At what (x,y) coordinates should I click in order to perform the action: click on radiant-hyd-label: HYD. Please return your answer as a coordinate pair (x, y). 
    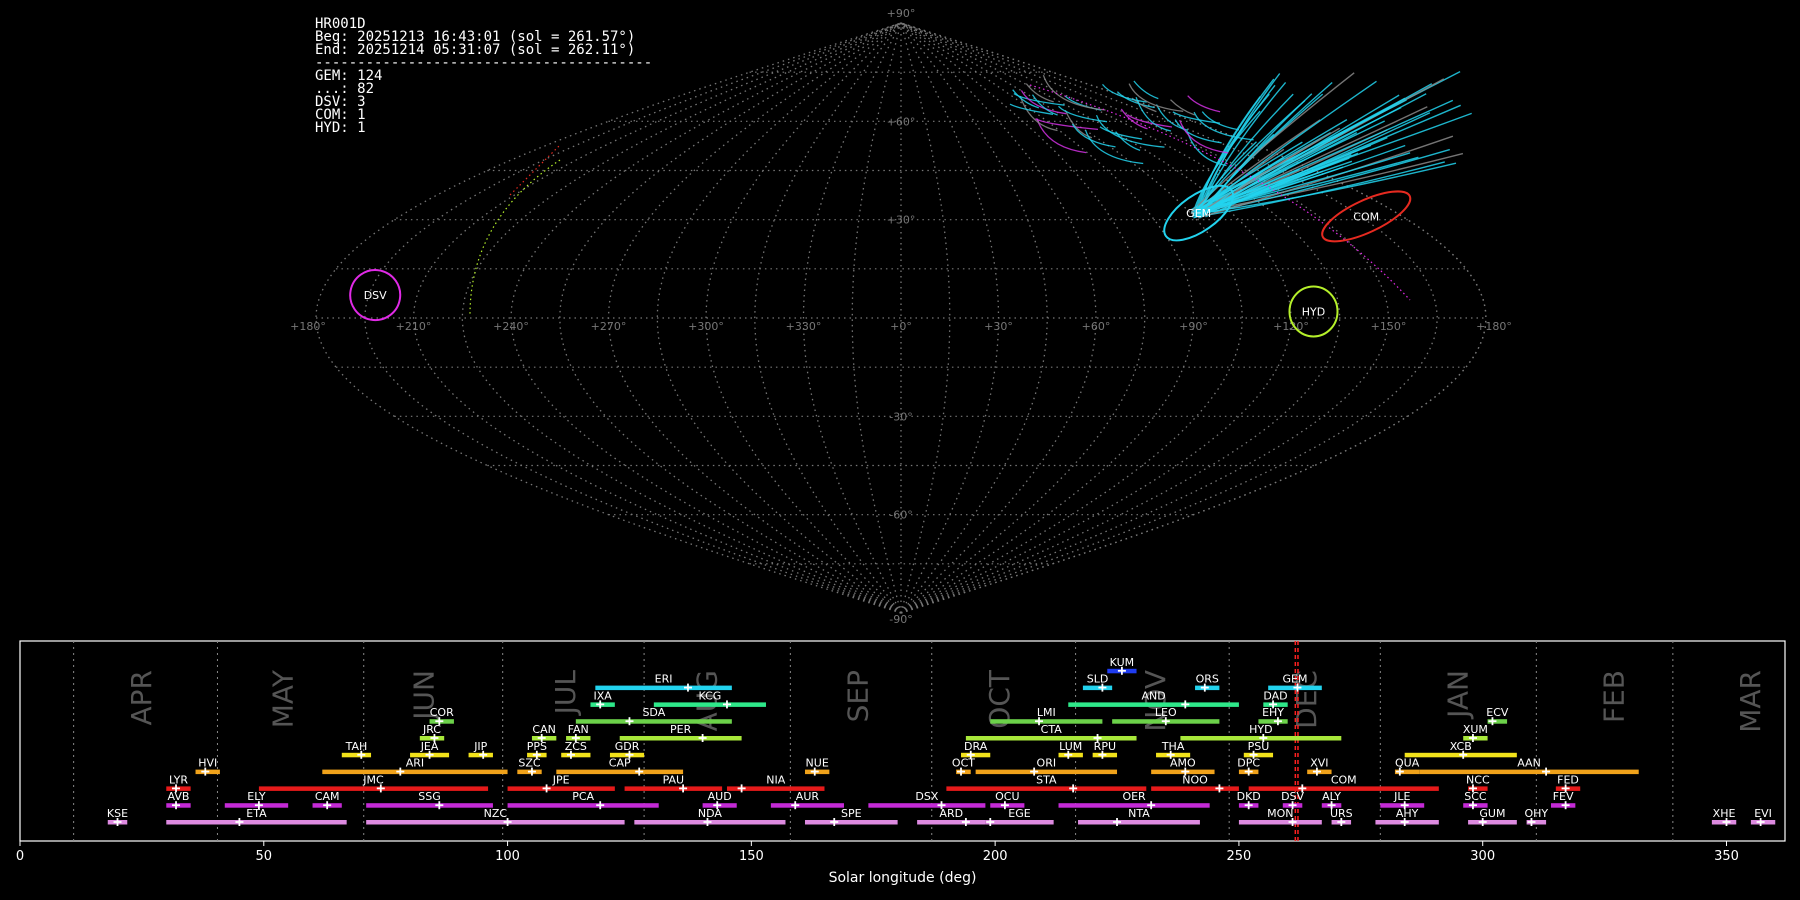
    Looking at the image, I should click on (1313, 311).